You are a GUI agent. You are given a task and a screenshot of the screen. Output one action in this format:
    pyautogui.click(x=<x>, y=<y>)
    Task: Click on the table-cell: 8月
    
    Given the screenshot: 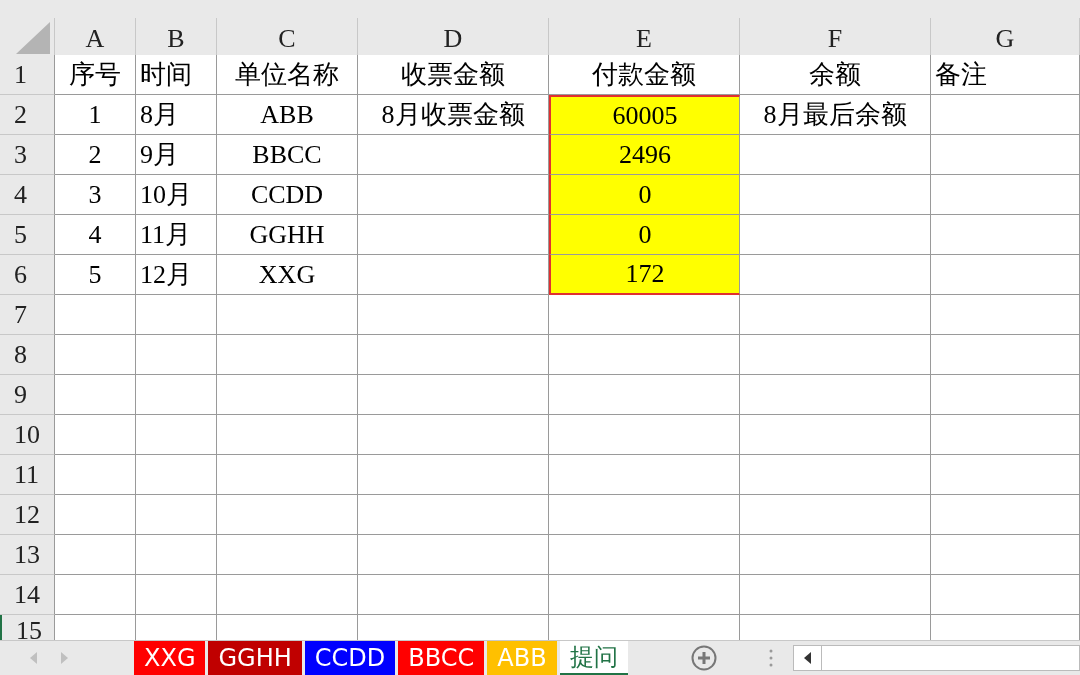 What is the action you would take?
    pyautogui.click(x=176, y=115)
    